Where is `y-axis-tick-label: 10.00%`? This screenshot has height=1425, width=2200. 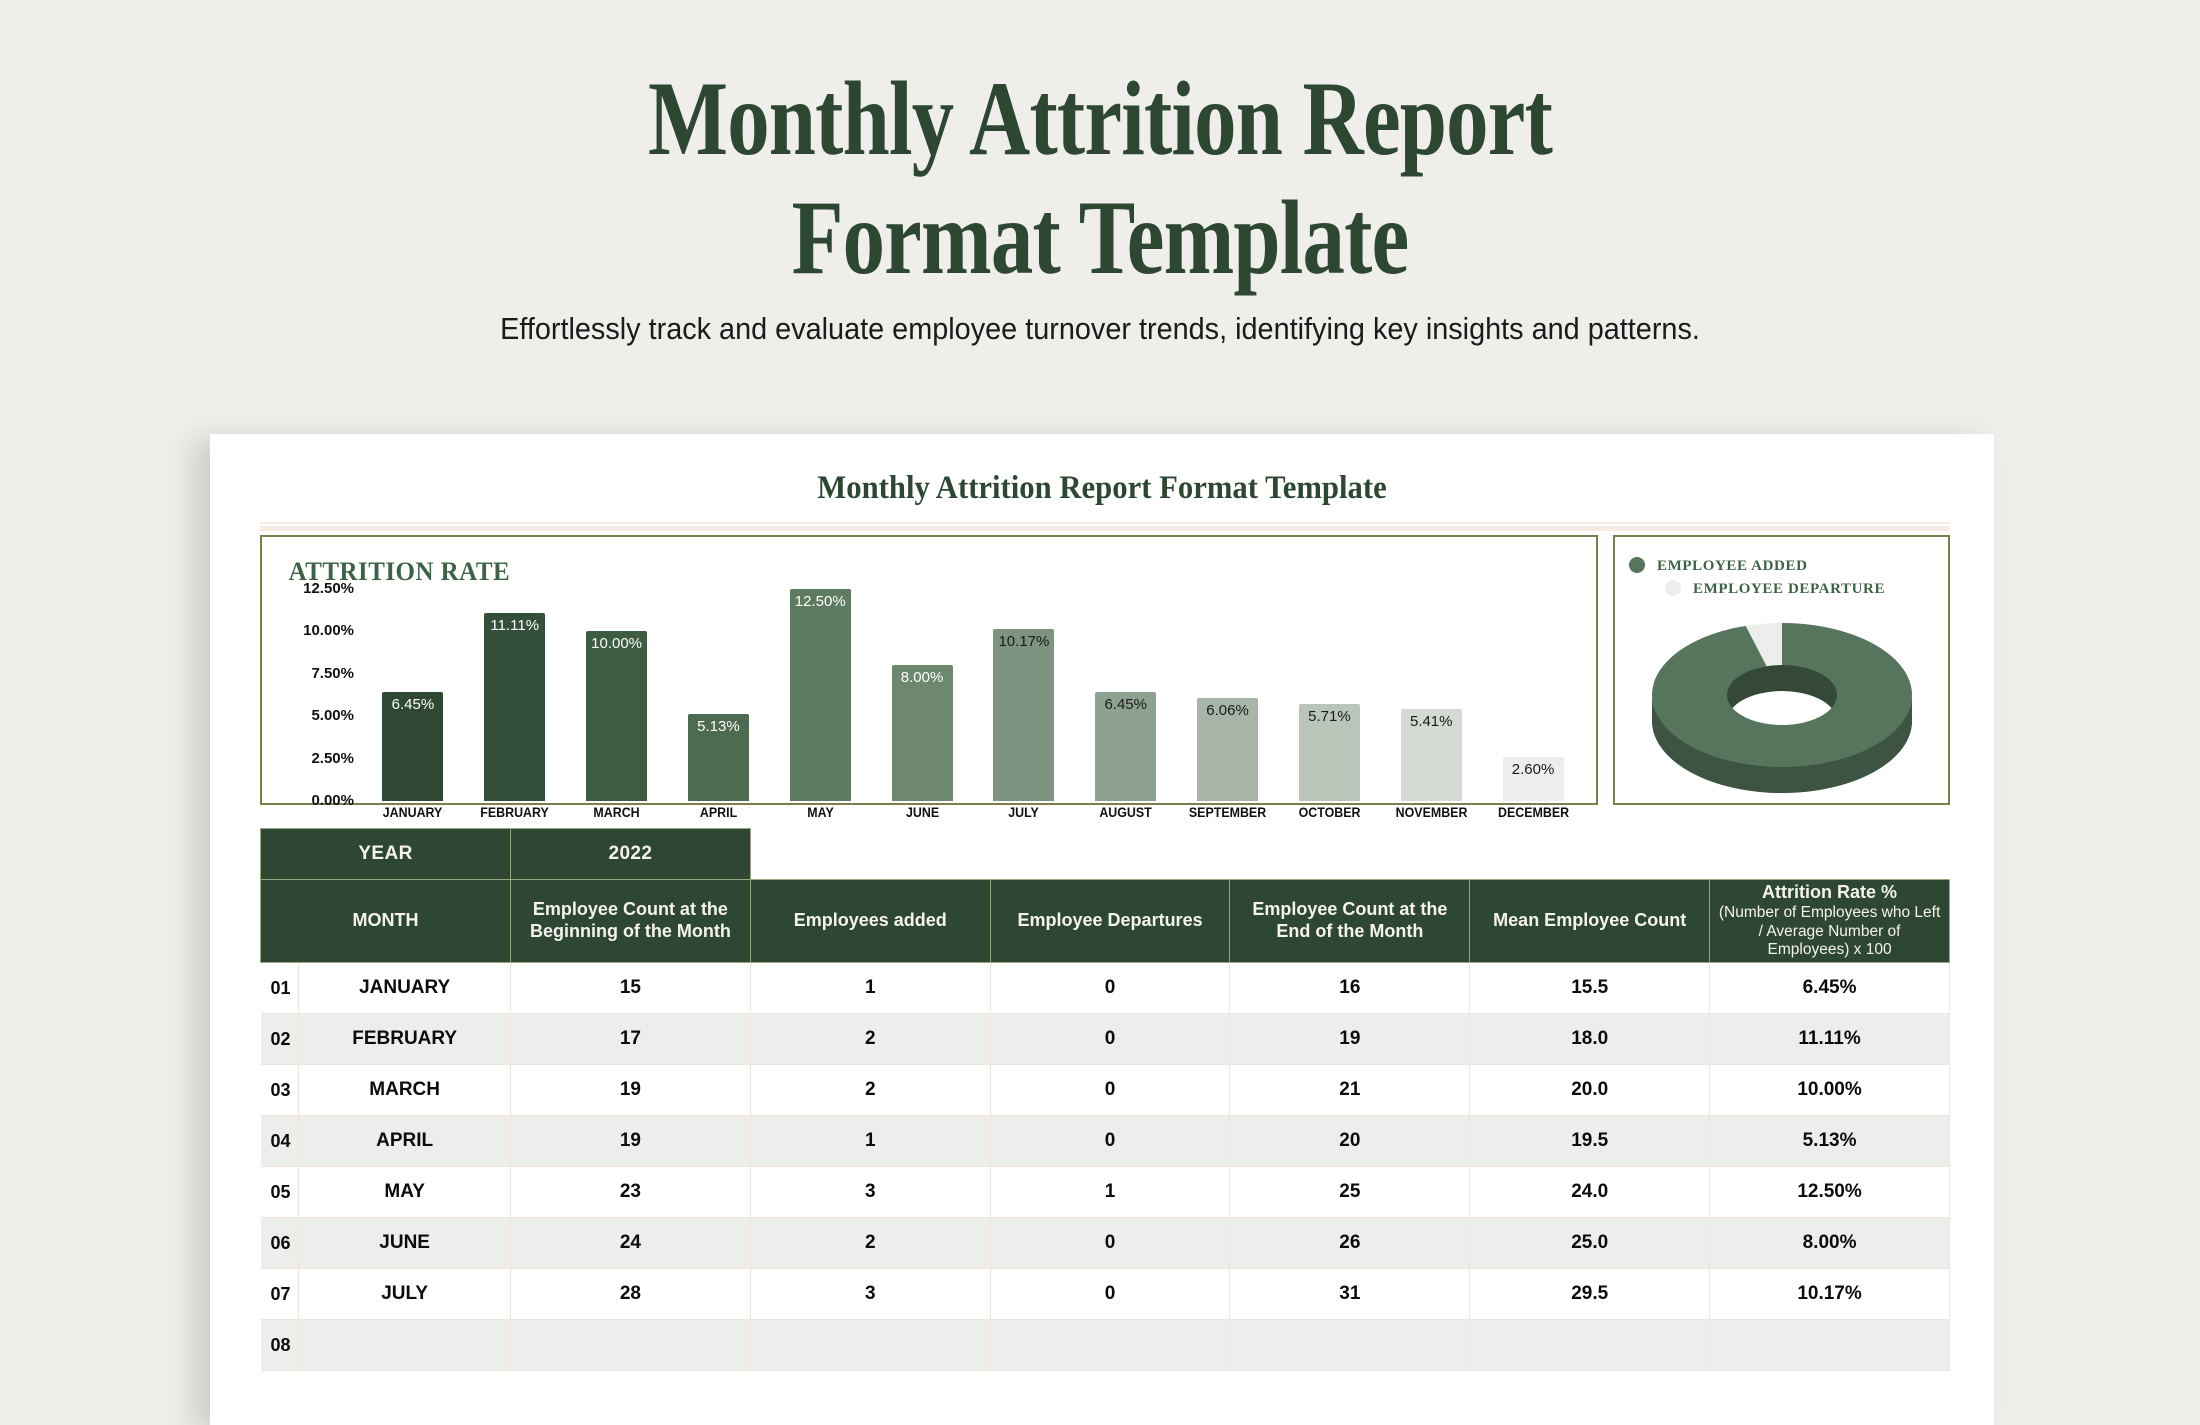
y-axis-tick-label: 10.00% is located at coordinates (328, 631).